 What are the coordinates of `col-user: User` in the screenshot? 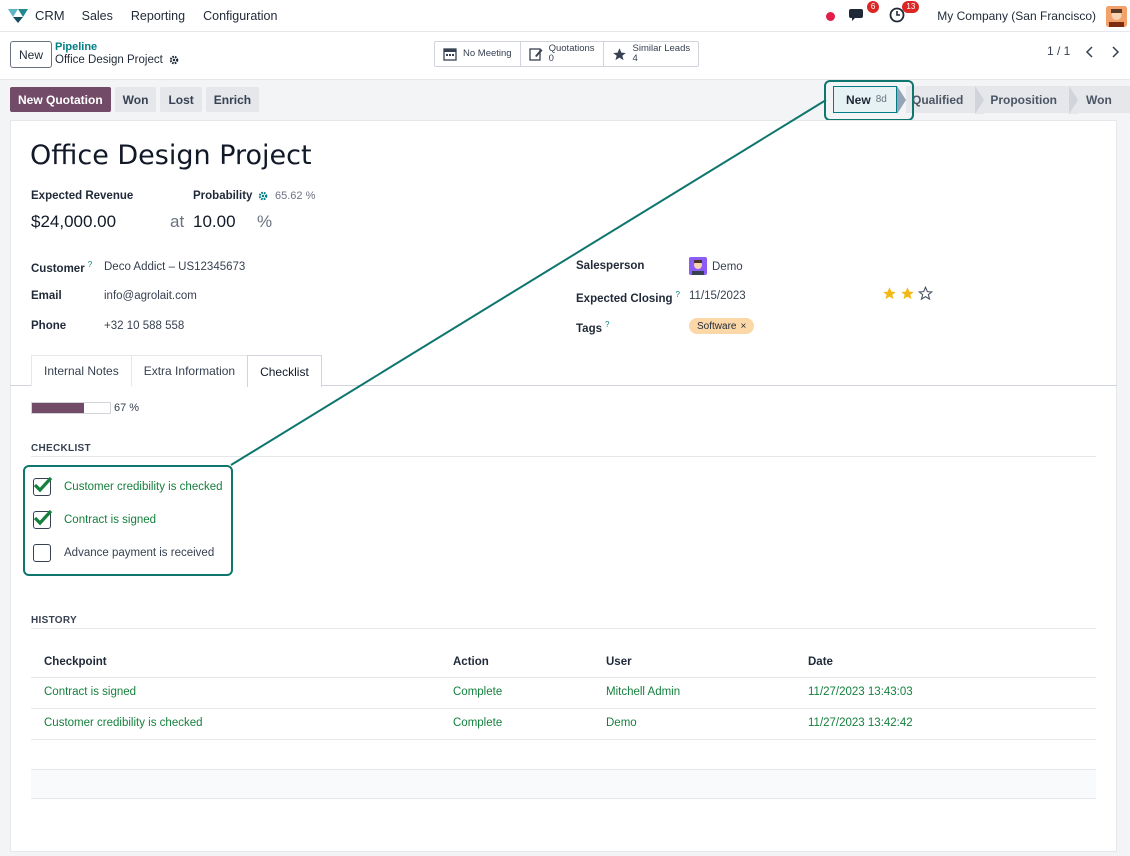 It's located at (619, 662).